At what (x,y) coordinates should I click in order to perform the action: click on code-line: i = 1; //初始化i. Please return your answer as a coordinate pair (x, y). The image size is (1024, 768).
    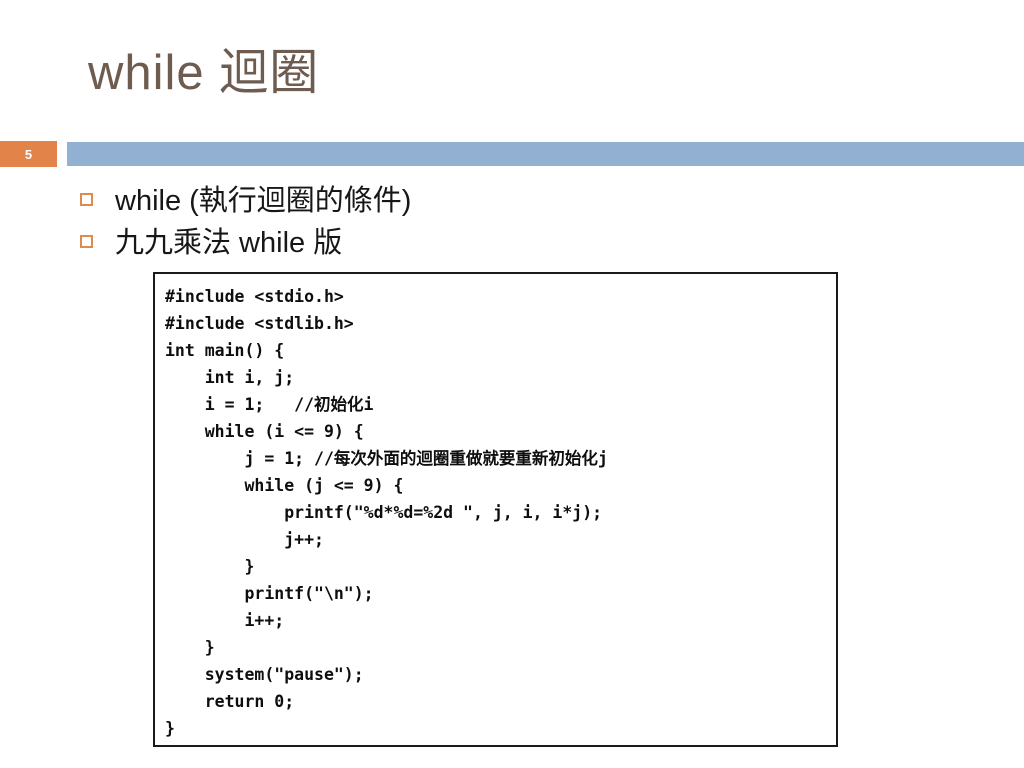
    Looking at the image, I should click on (269, 404).